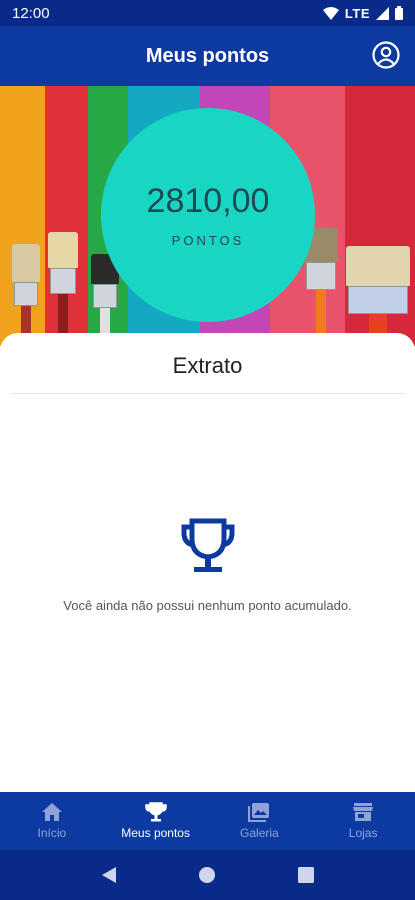 The width and height of the screenshot is (415, 900). Describe the element at coordinates (363, 812) in the screenshot. I see `store-icon` at that location.